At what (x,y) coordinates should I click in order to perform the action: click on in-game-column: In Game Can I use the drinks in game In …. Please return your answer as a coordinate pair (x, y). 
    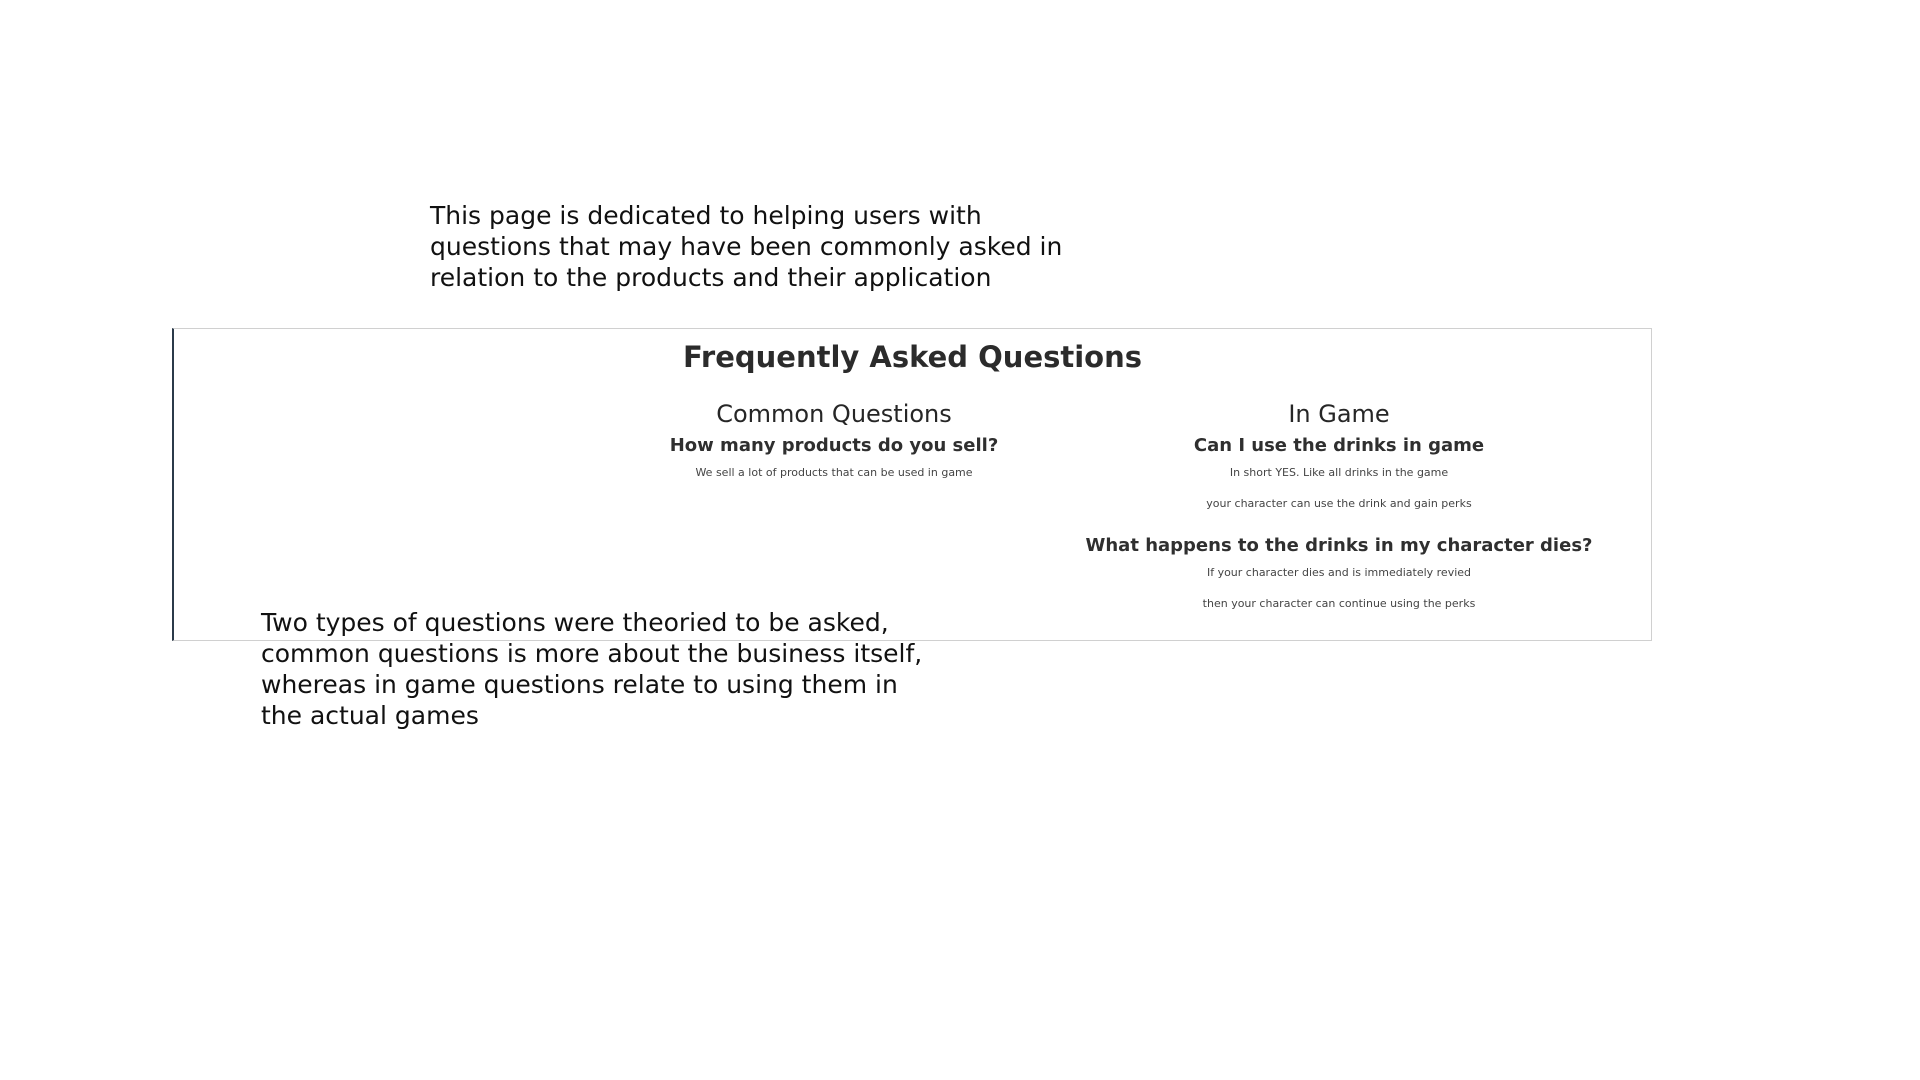
    Looking at the image, I should click on (1339, 509).